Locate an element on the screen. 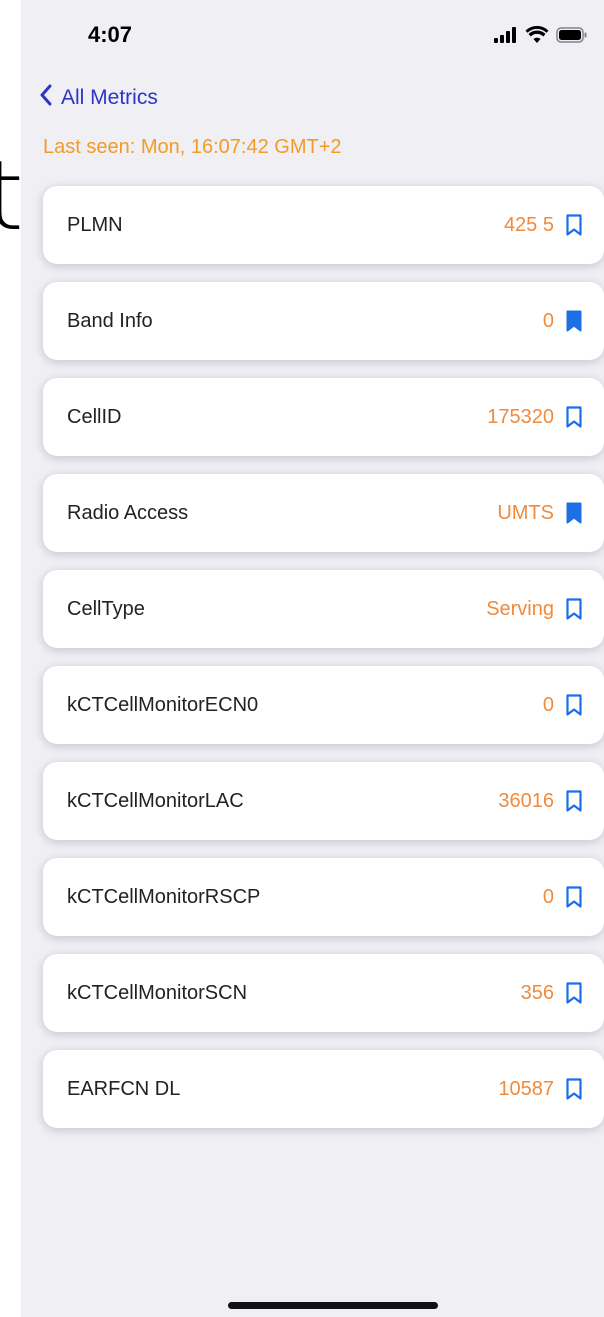 This screenshot has width=604, height=1317. metric-row: CellType Serving is located at coordinates (323, 609).